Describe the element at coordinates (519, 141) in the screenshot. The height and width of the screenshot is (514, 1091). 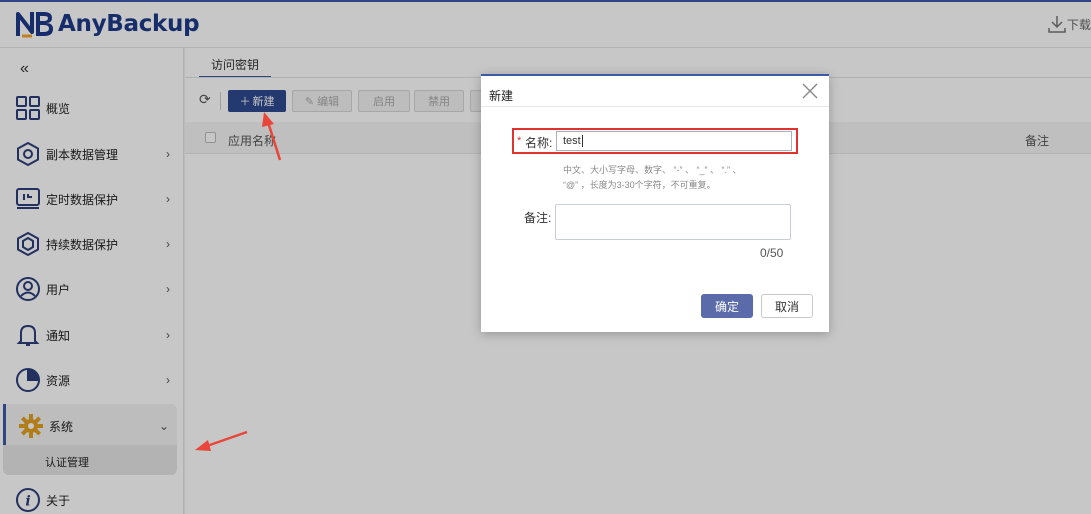
I see `required-marker: *` at that location.